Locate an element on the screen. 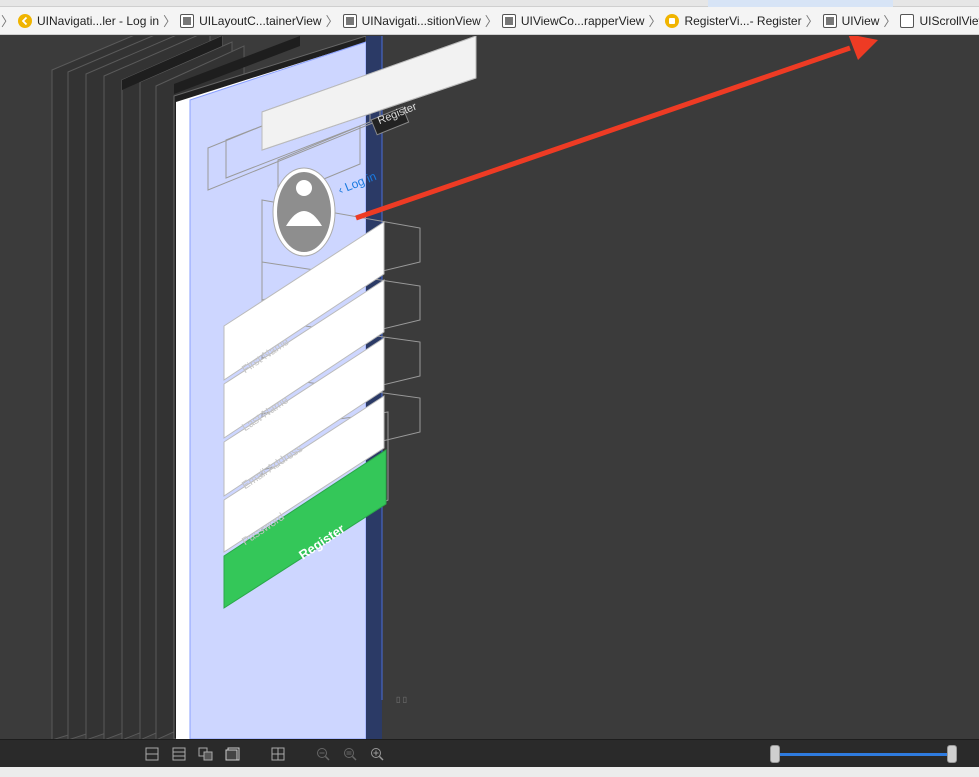 This screenshot has width=979, height=777. active-tab is located at coordinates (800, 3).